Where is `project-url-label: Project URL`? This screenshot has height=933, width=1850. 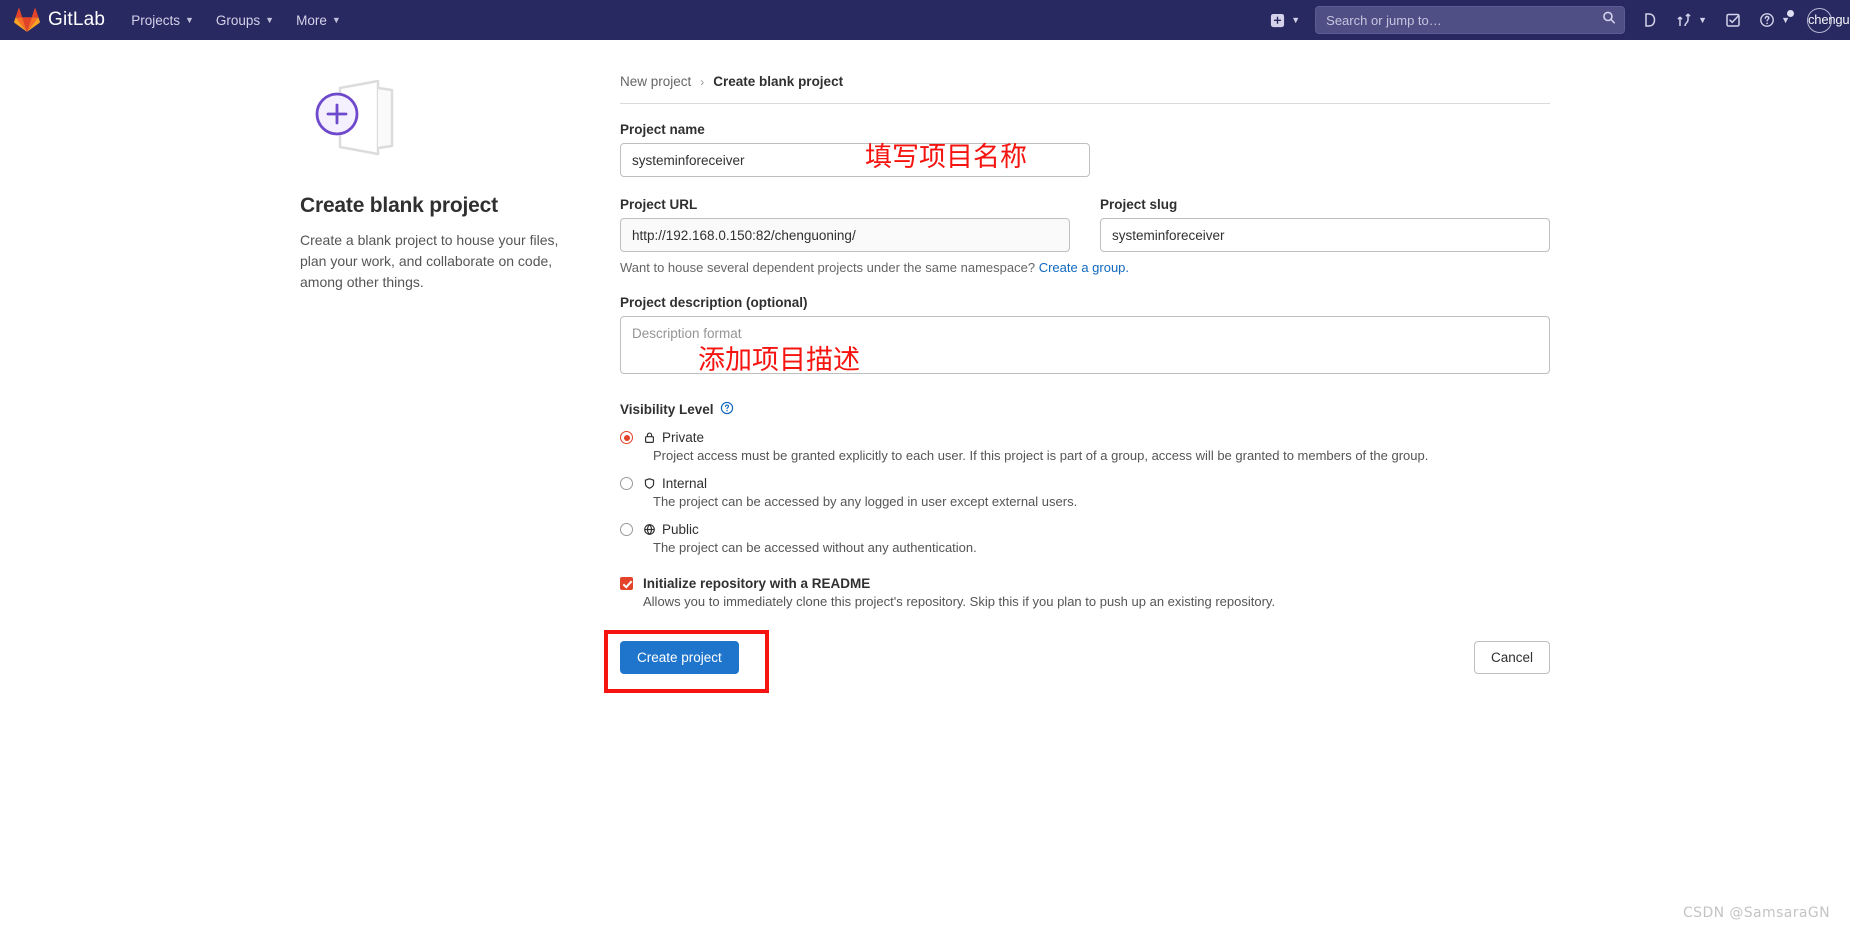 project-url-label: Project URL is located at coordinates (659, 204).